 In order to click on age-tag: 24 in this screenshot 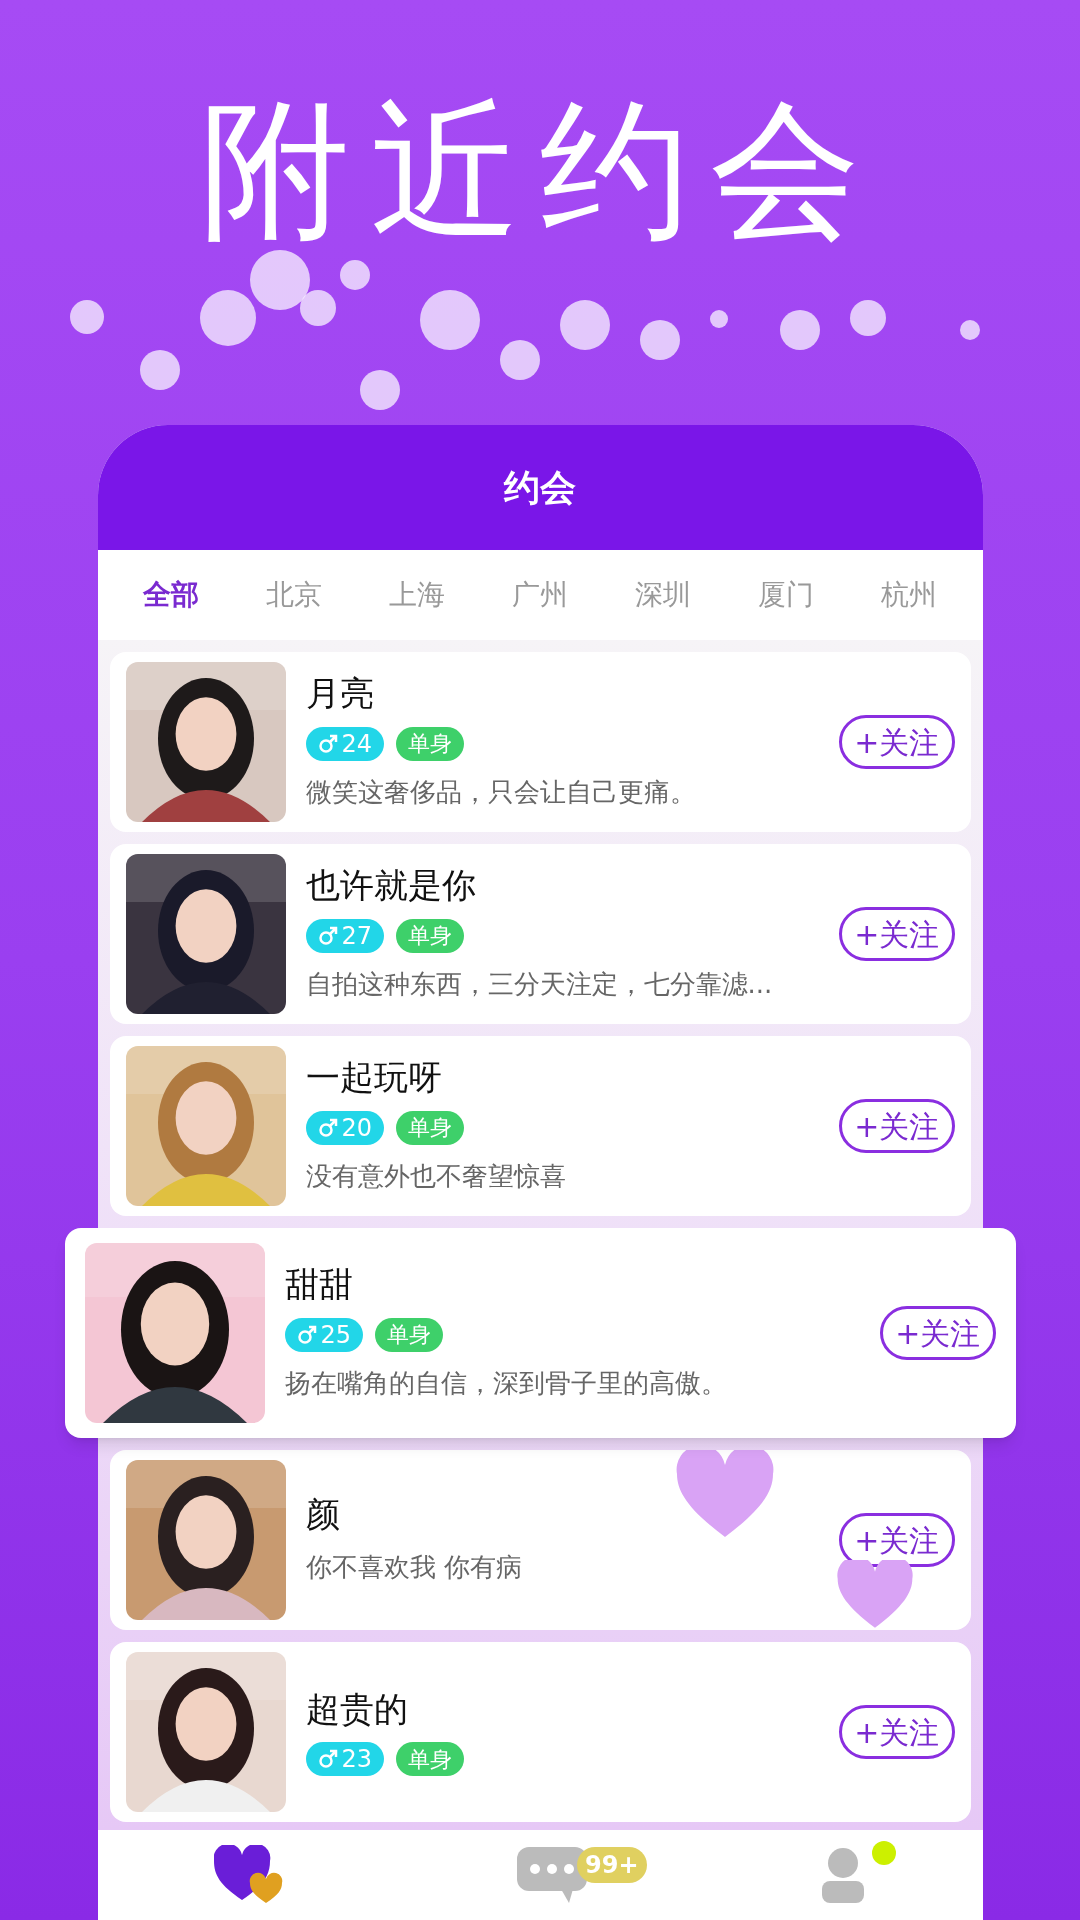, I will do `click(345, 743)`.